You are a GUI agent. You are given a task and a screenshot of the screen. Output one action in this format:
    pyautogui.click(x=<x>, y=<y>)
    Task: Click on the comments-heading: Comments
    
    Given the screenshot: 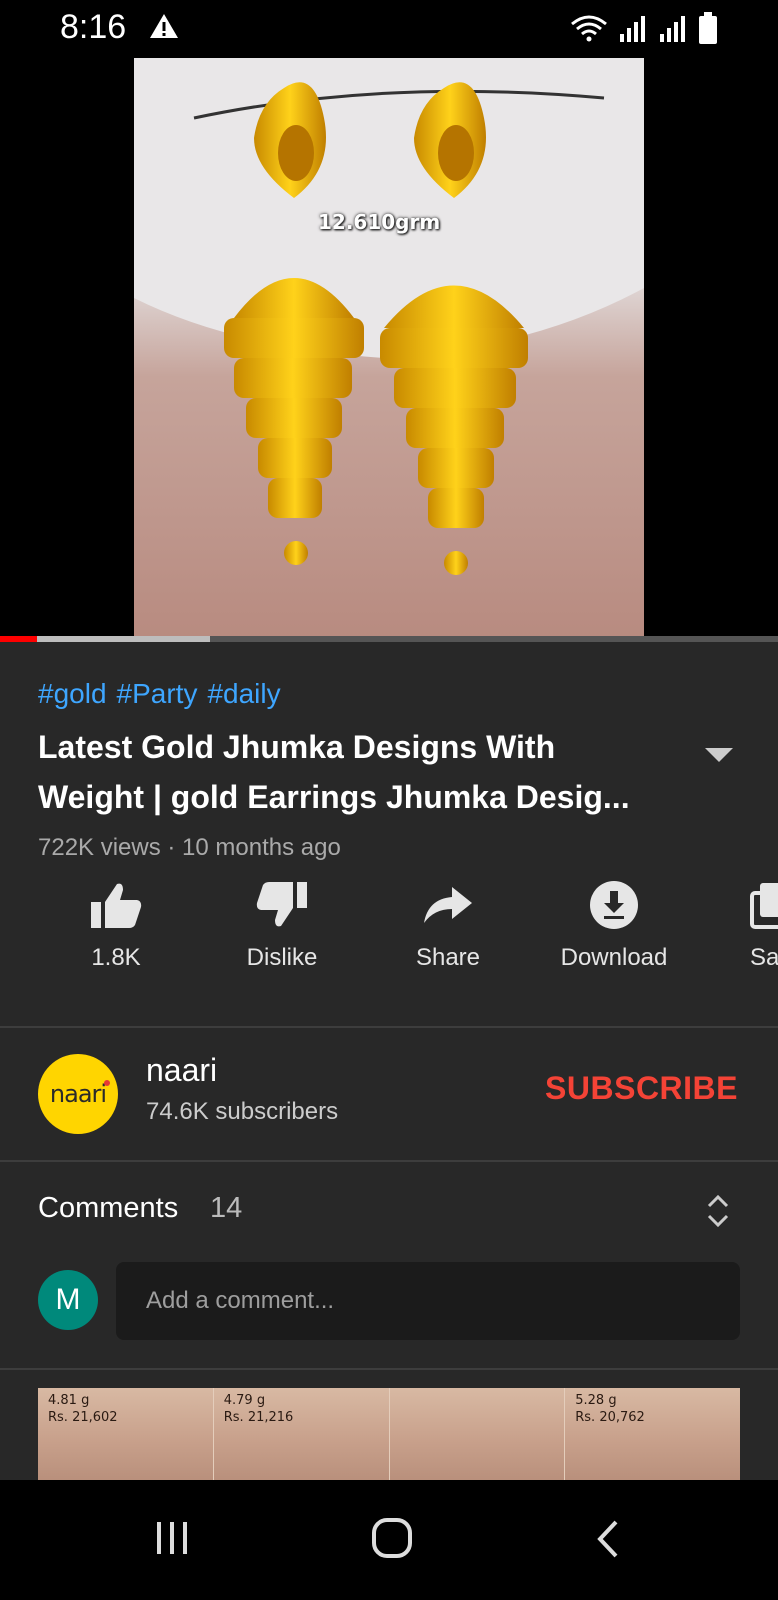 What is the action you would take?
    pyautogui.click(x=108, y=1208)
    